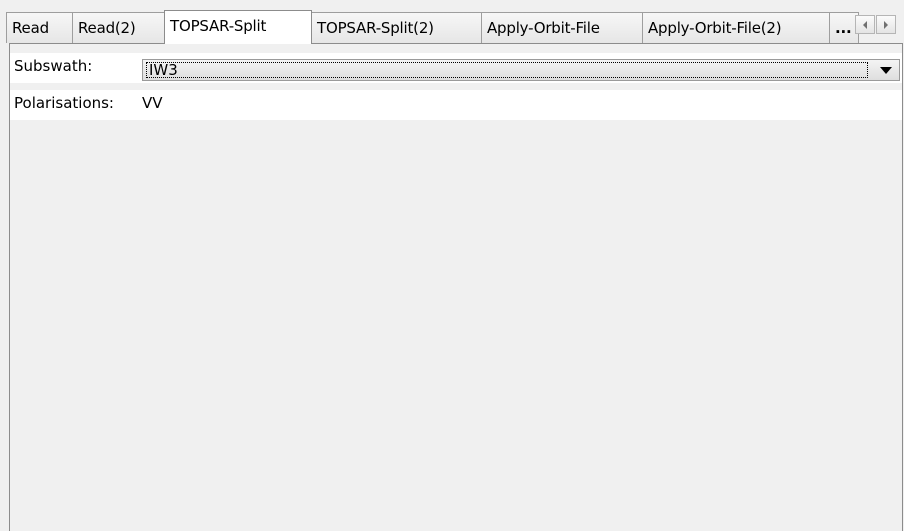 Image resolution: width=904 pixels, height=531 pixels. What do you see at coordinates (64, 103) in the screenshot?
I see `polarisations-label: Polarisations:` at bounding box center [64, 103].